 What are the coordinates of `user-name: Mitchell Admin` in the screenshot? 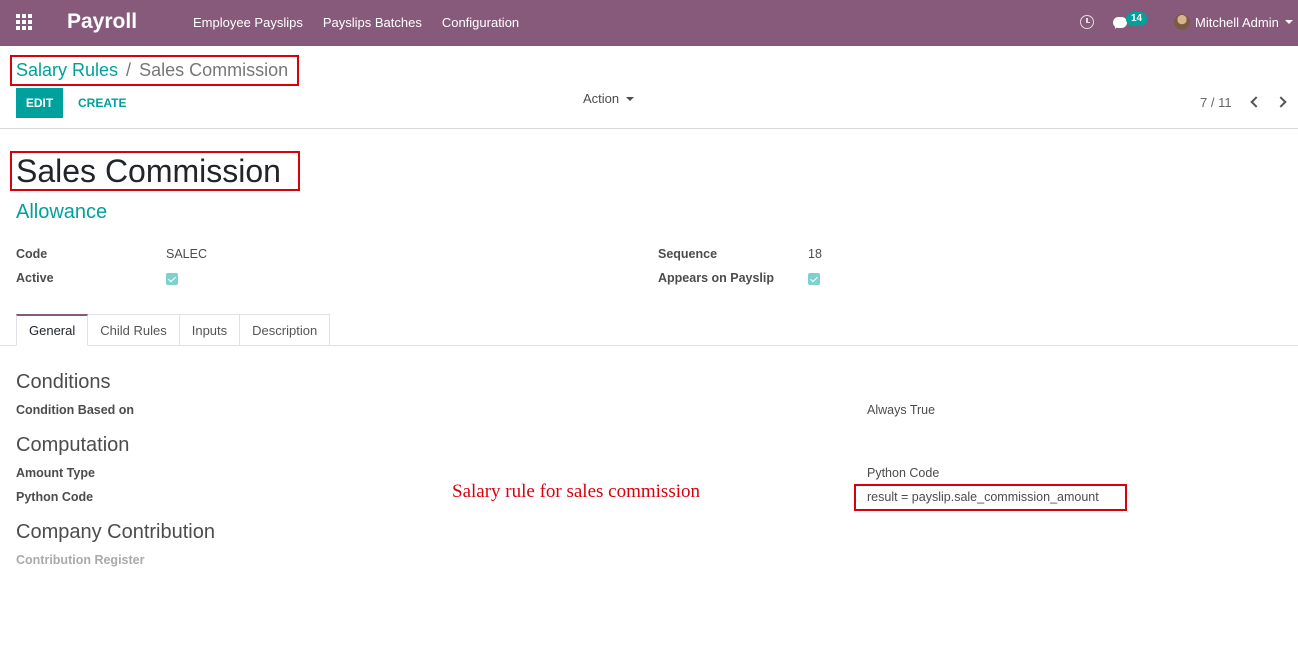 It's located at (1237, 22).